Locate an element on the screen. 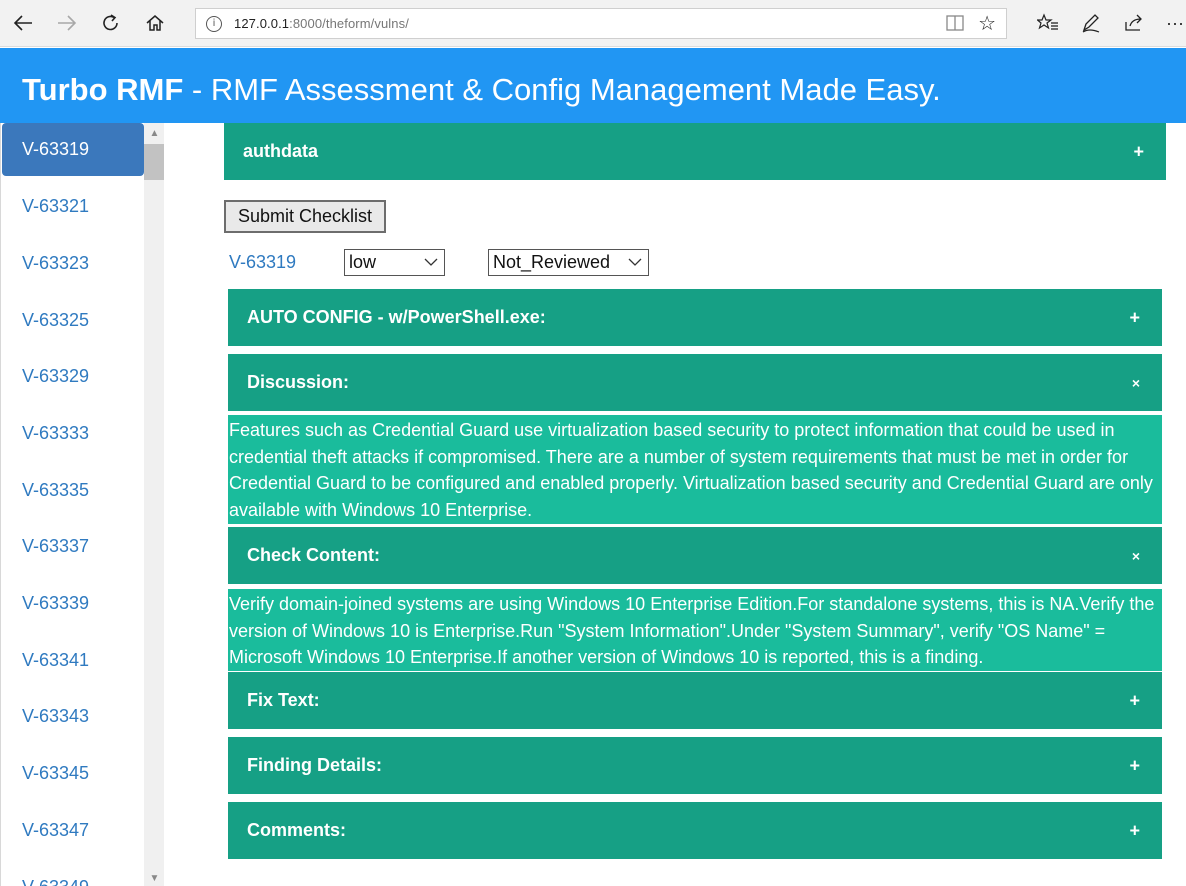  favorite-star-icon: ☆ is located at coordinates (987, 23).